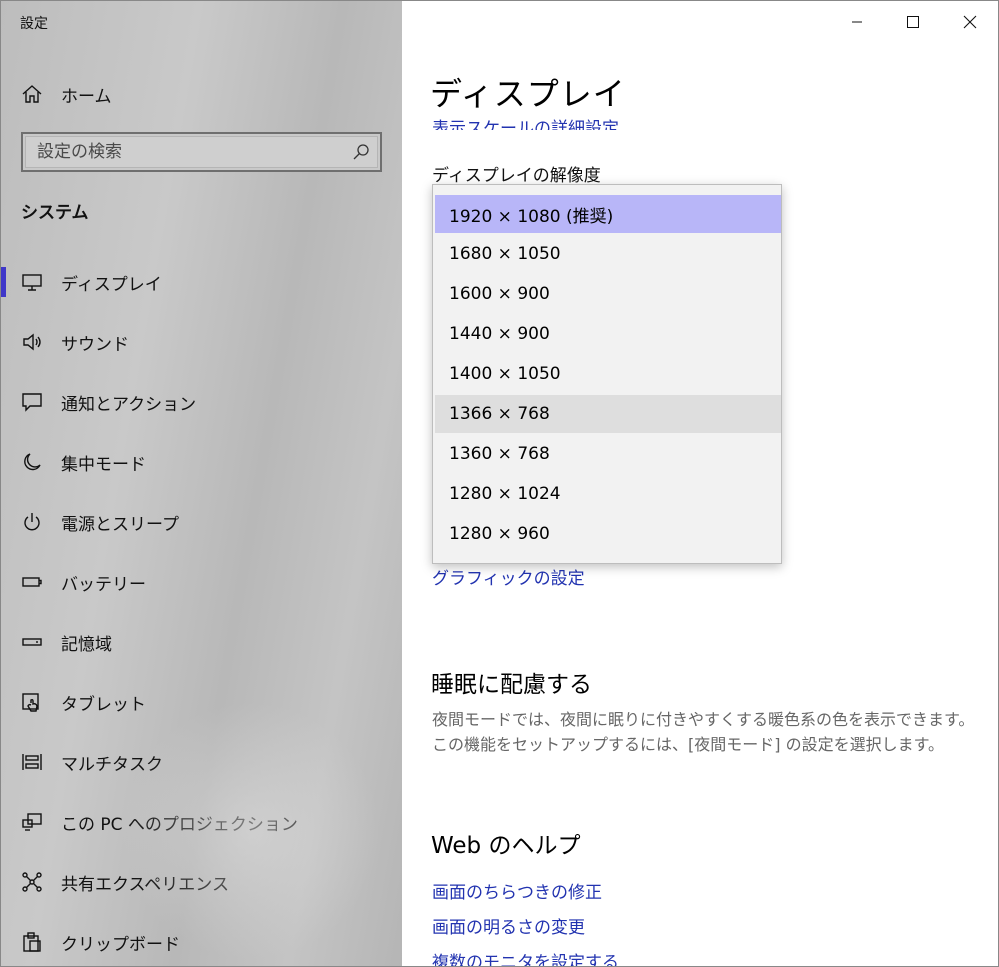  What do you see at coordinates (32, 282) in the screenshot?
I see `monitor-icon` at bounding box center [32, 282].